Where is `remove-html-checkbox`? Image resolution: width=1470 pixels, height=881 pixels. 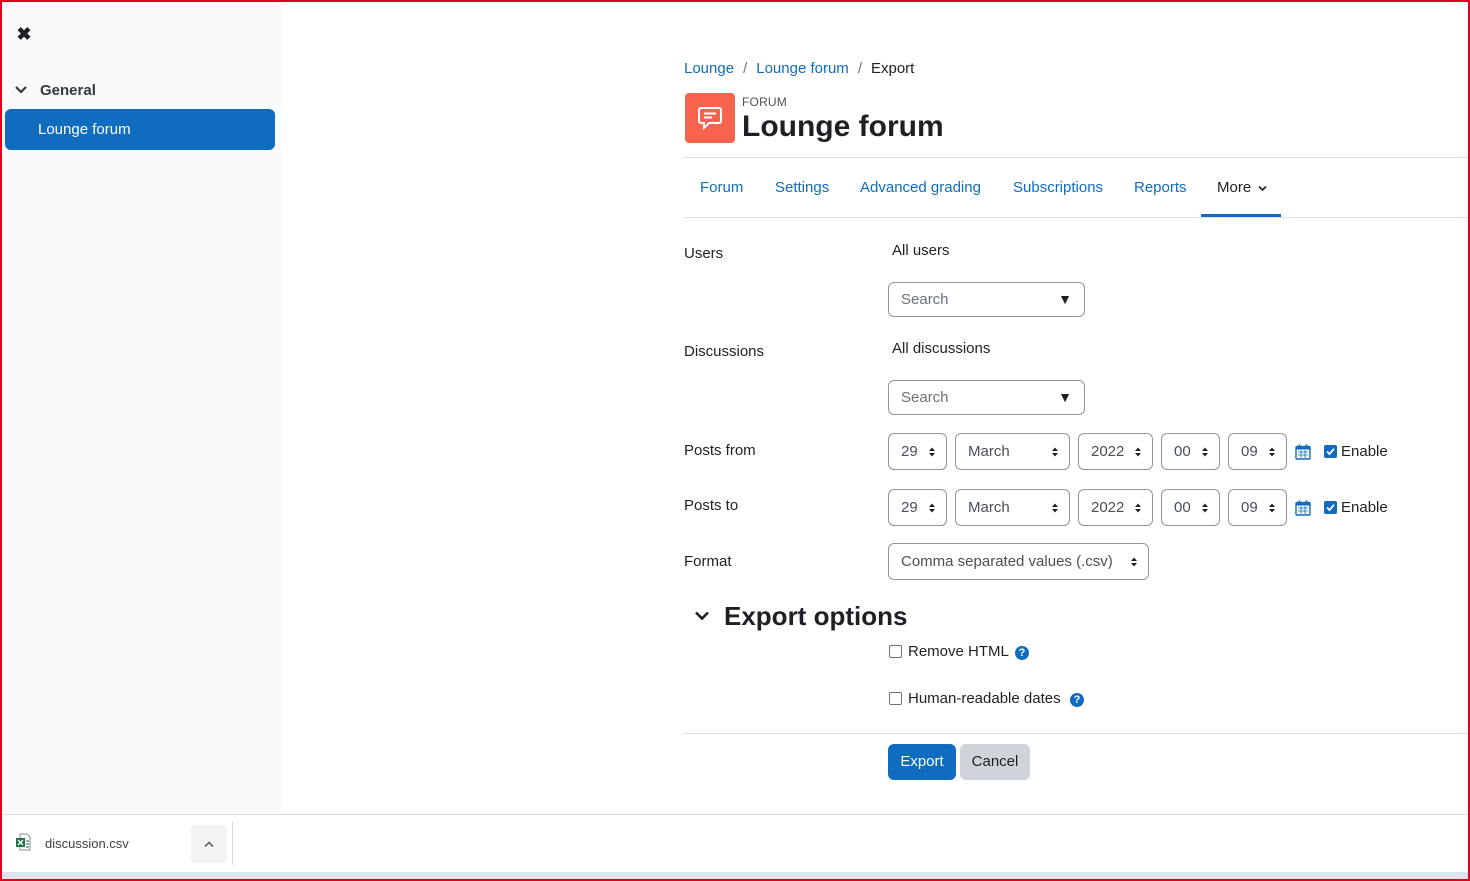
remove-html-checkbox is located at coordinates (895, 651).